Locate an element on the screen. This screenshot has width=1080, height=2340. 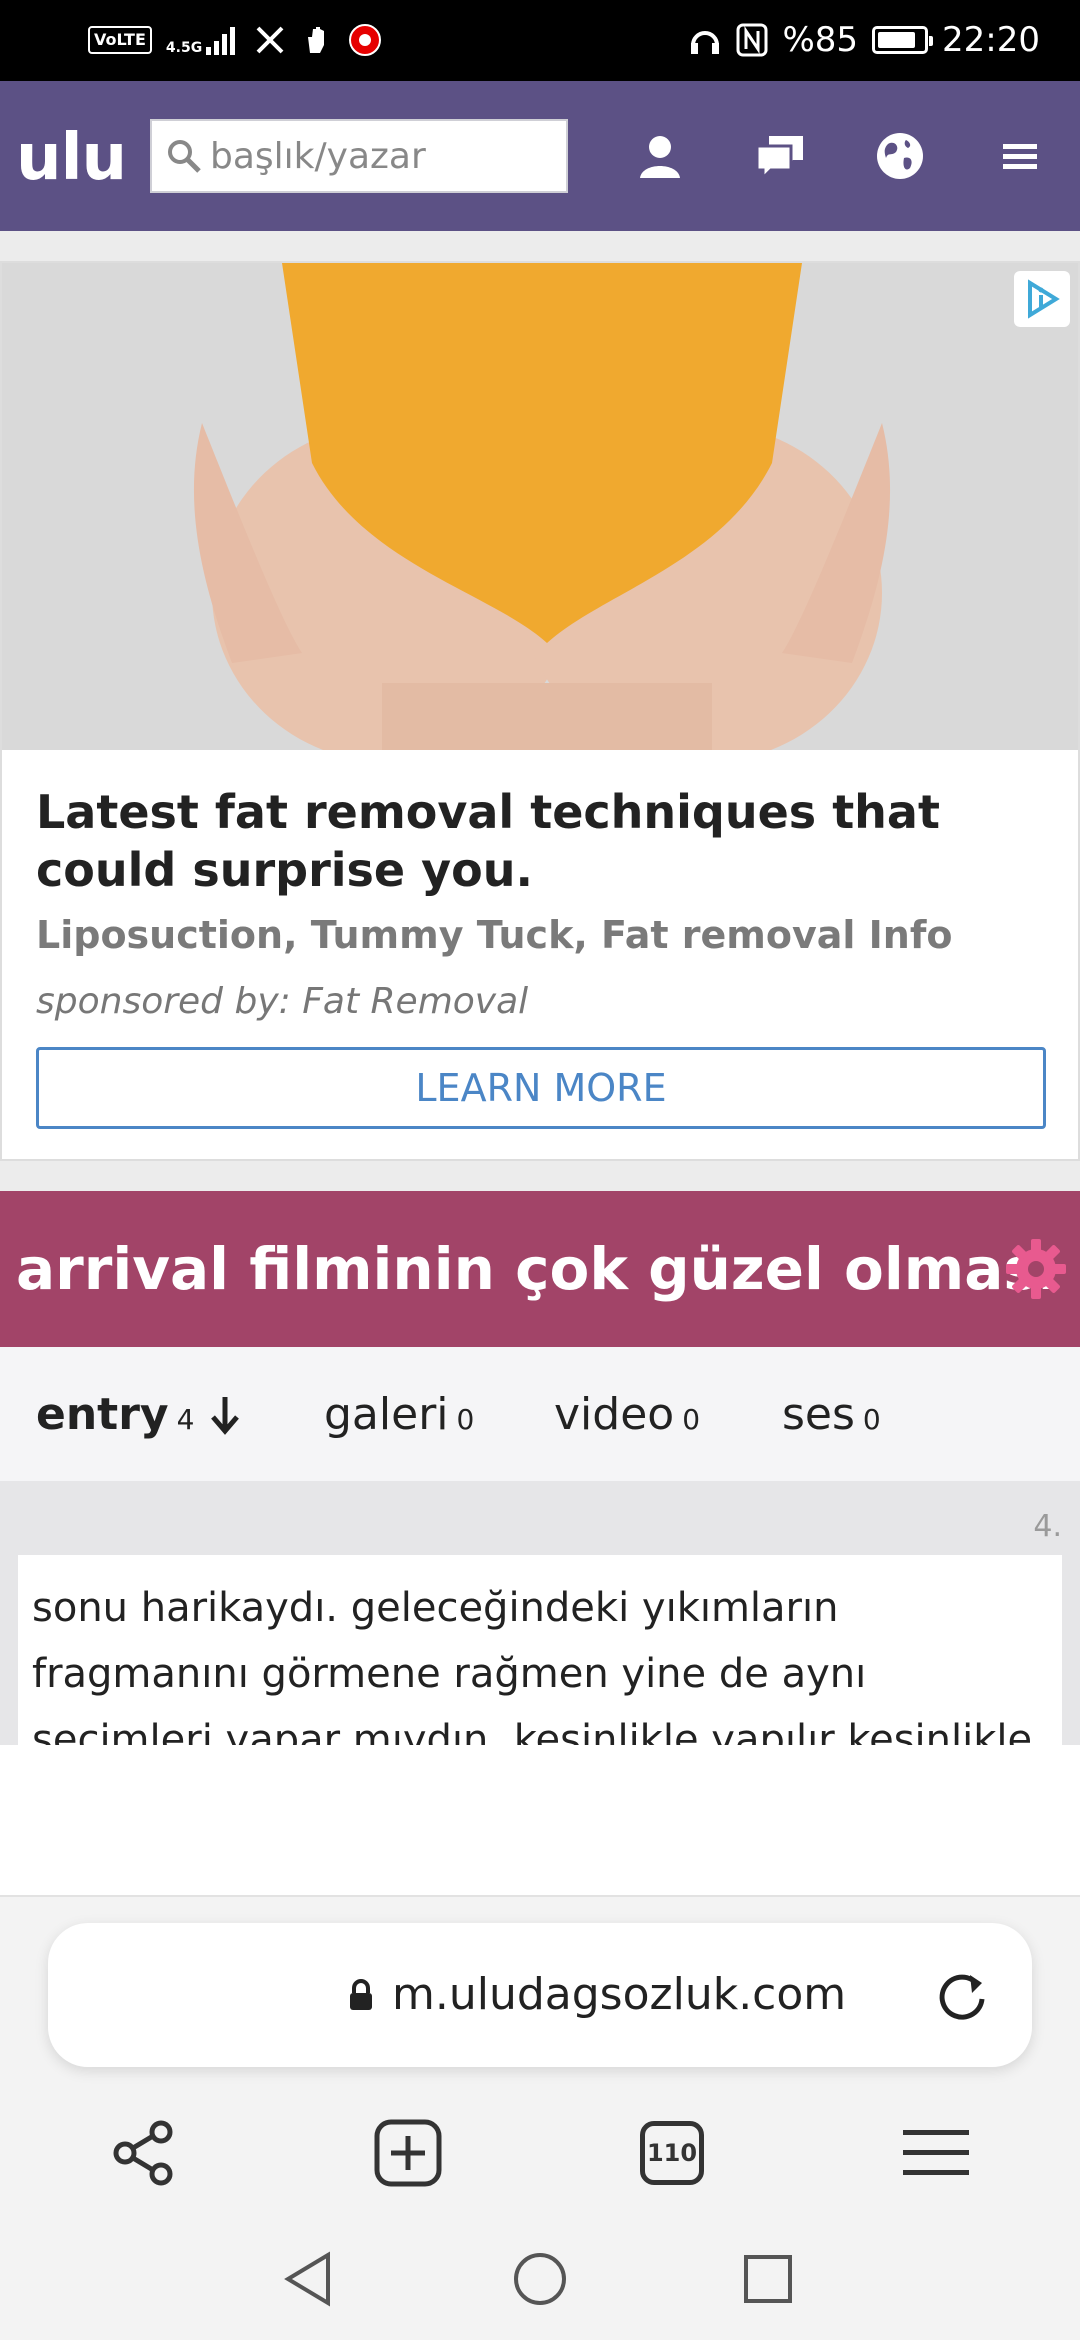
tab-galeri: galeri 0 is located at coordinates (399, 1414).